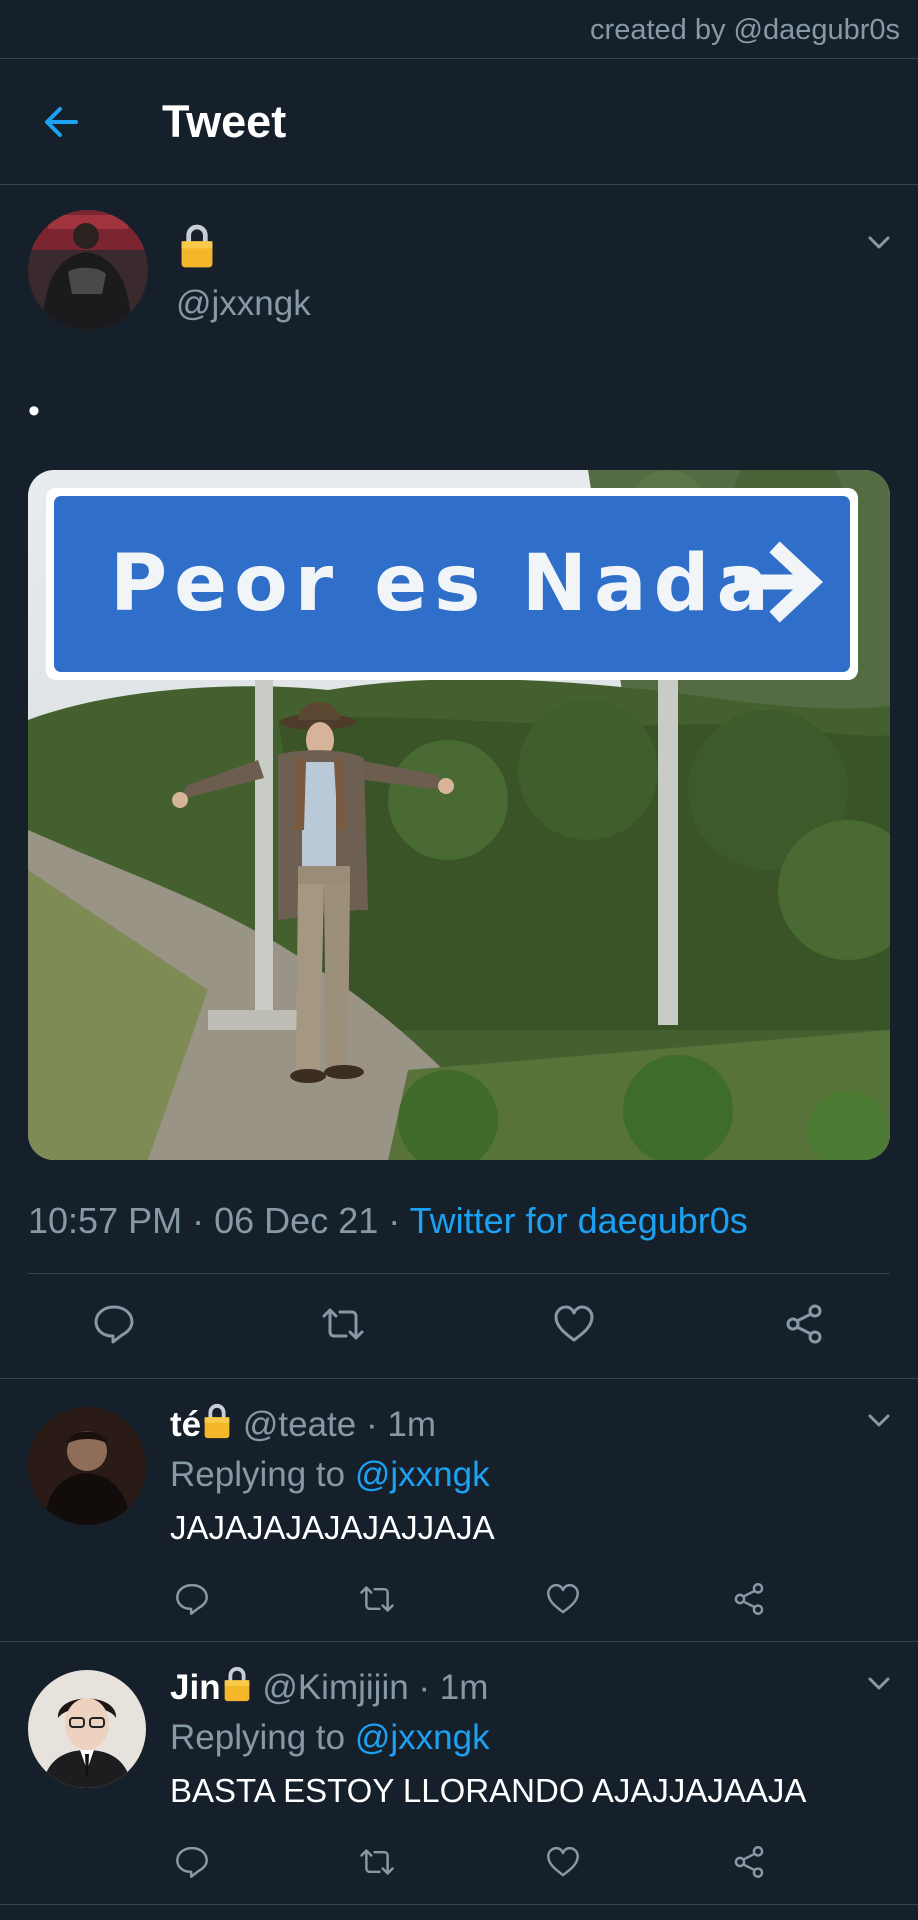  I want to click on back-arrow-icon, so click(61, 122).